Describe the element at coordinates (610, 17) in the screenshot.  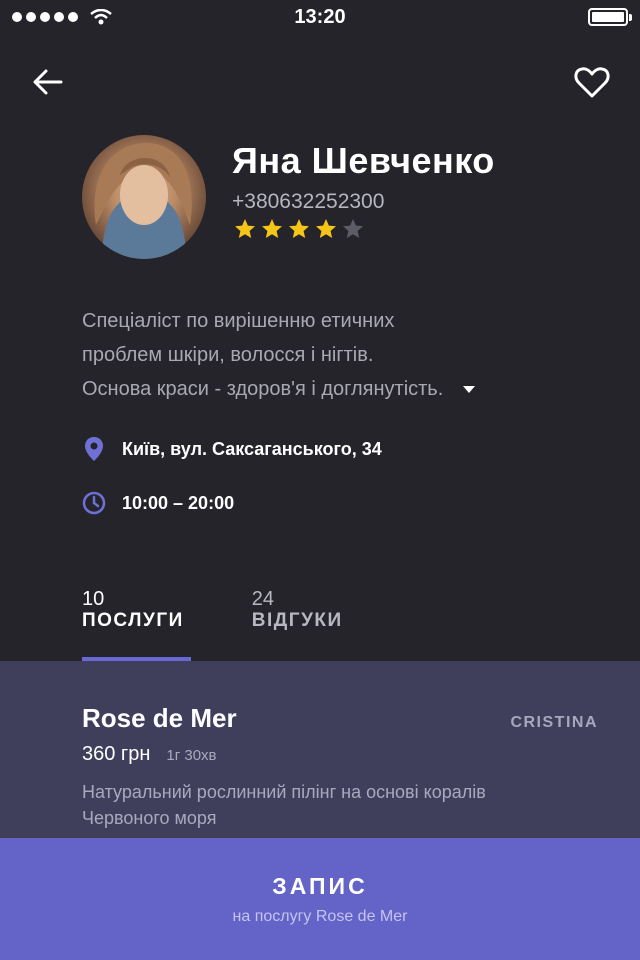
I see `battery-icon` at that location.